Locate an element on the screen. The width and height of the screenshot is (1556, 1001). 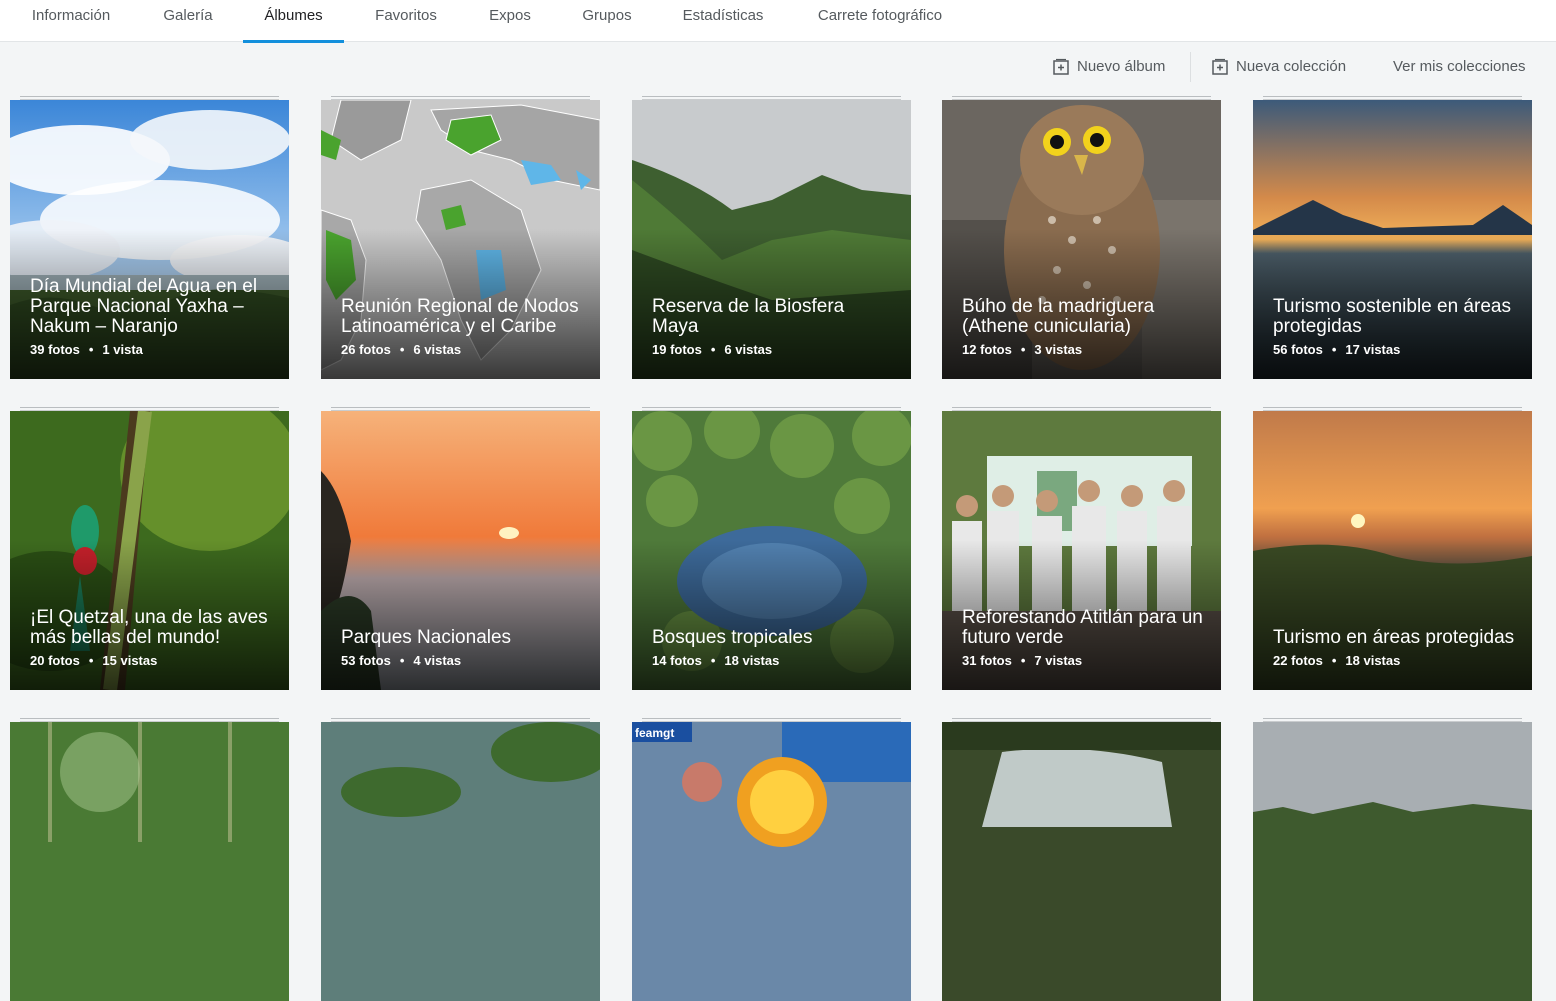
album-view-count: 3 vistas is located at coordinates (1058, 349).